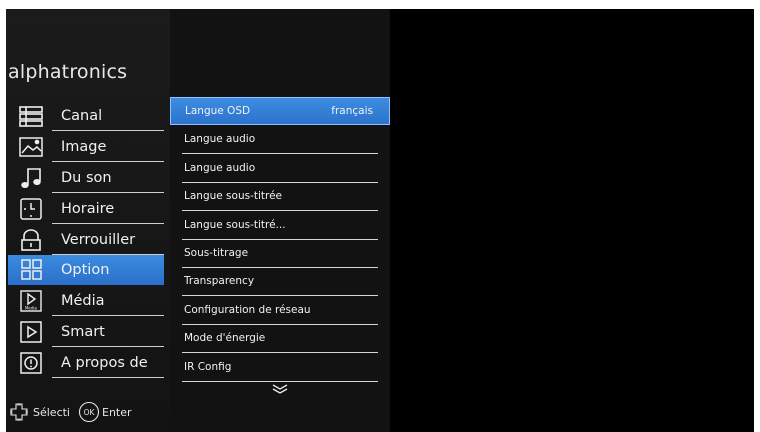  What do you see at coordinates (31, 116) in the screenshot?
I see `list-icon` at bounding box center [31, 116].